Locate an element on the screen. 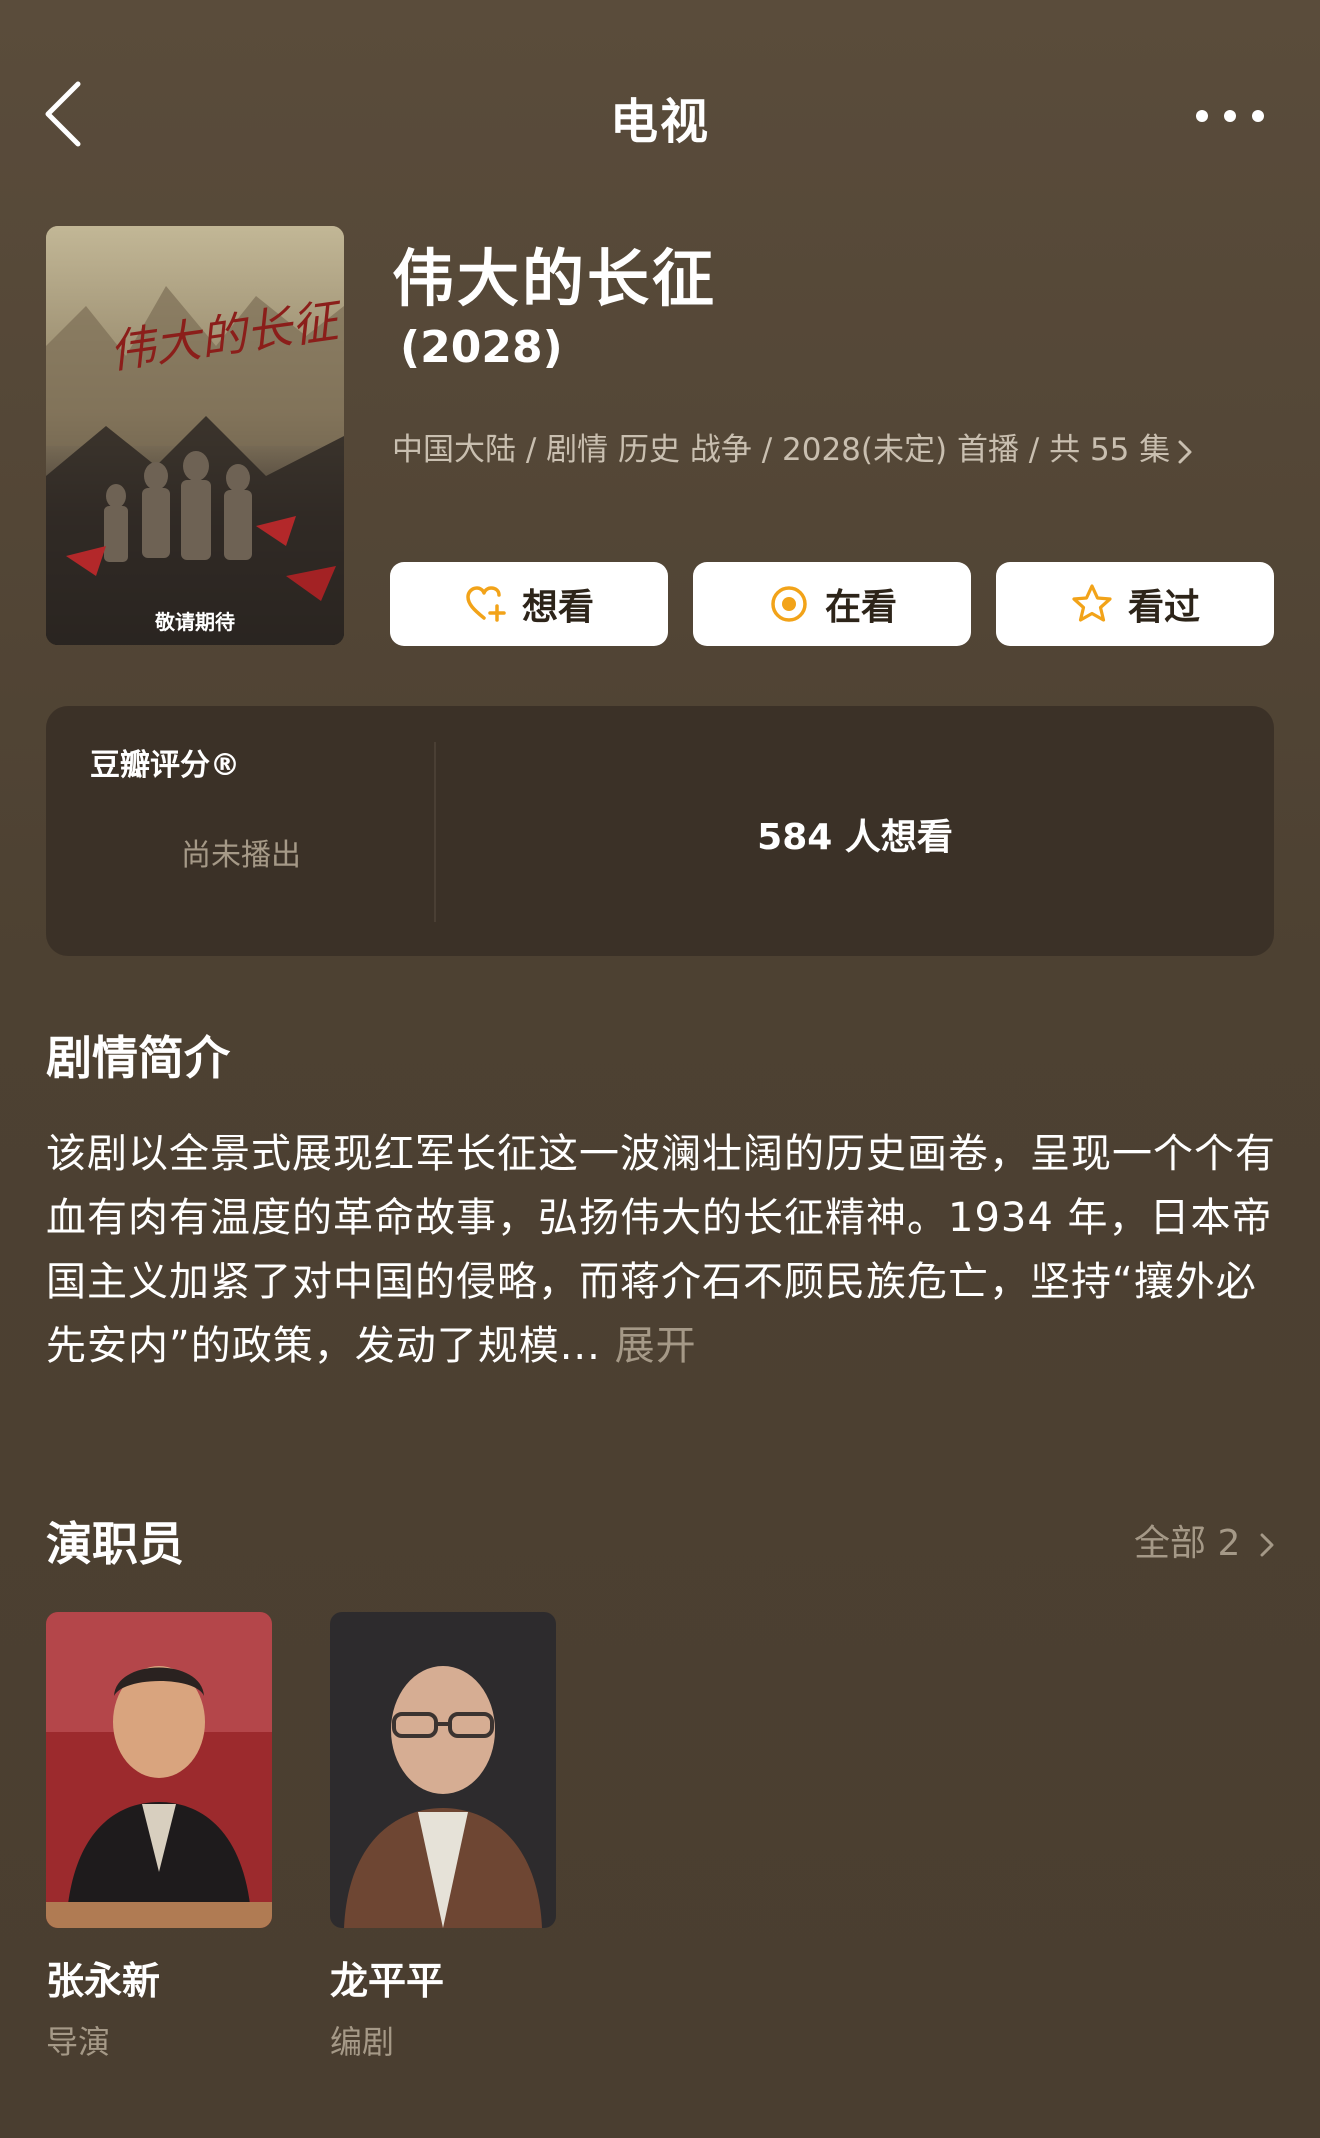 The height and width of the screenshot is (2138, 1320). douban-rating-label: 豆瓣评分® is located at coordinates (165, 765).